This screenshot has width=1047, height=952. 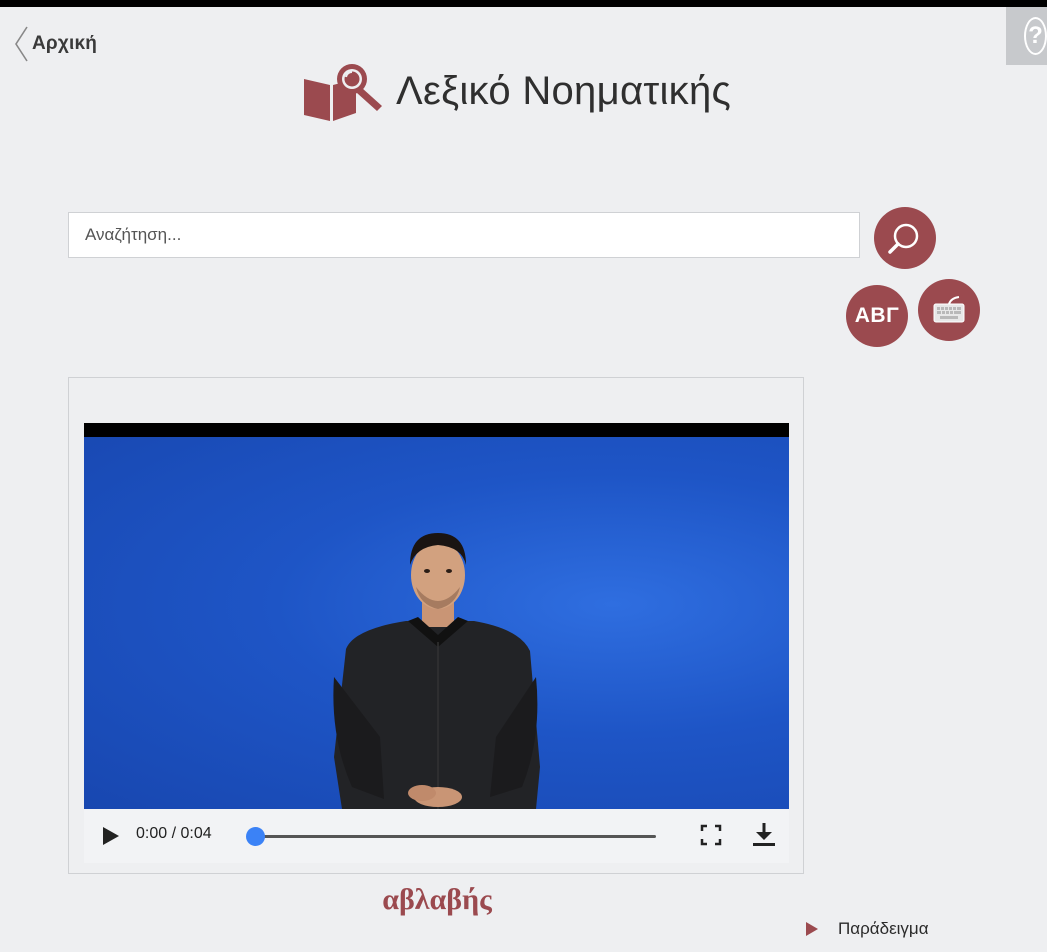 I want to click on page-title: Λεξικό Νοηματικής, so click(x=564, y=90).